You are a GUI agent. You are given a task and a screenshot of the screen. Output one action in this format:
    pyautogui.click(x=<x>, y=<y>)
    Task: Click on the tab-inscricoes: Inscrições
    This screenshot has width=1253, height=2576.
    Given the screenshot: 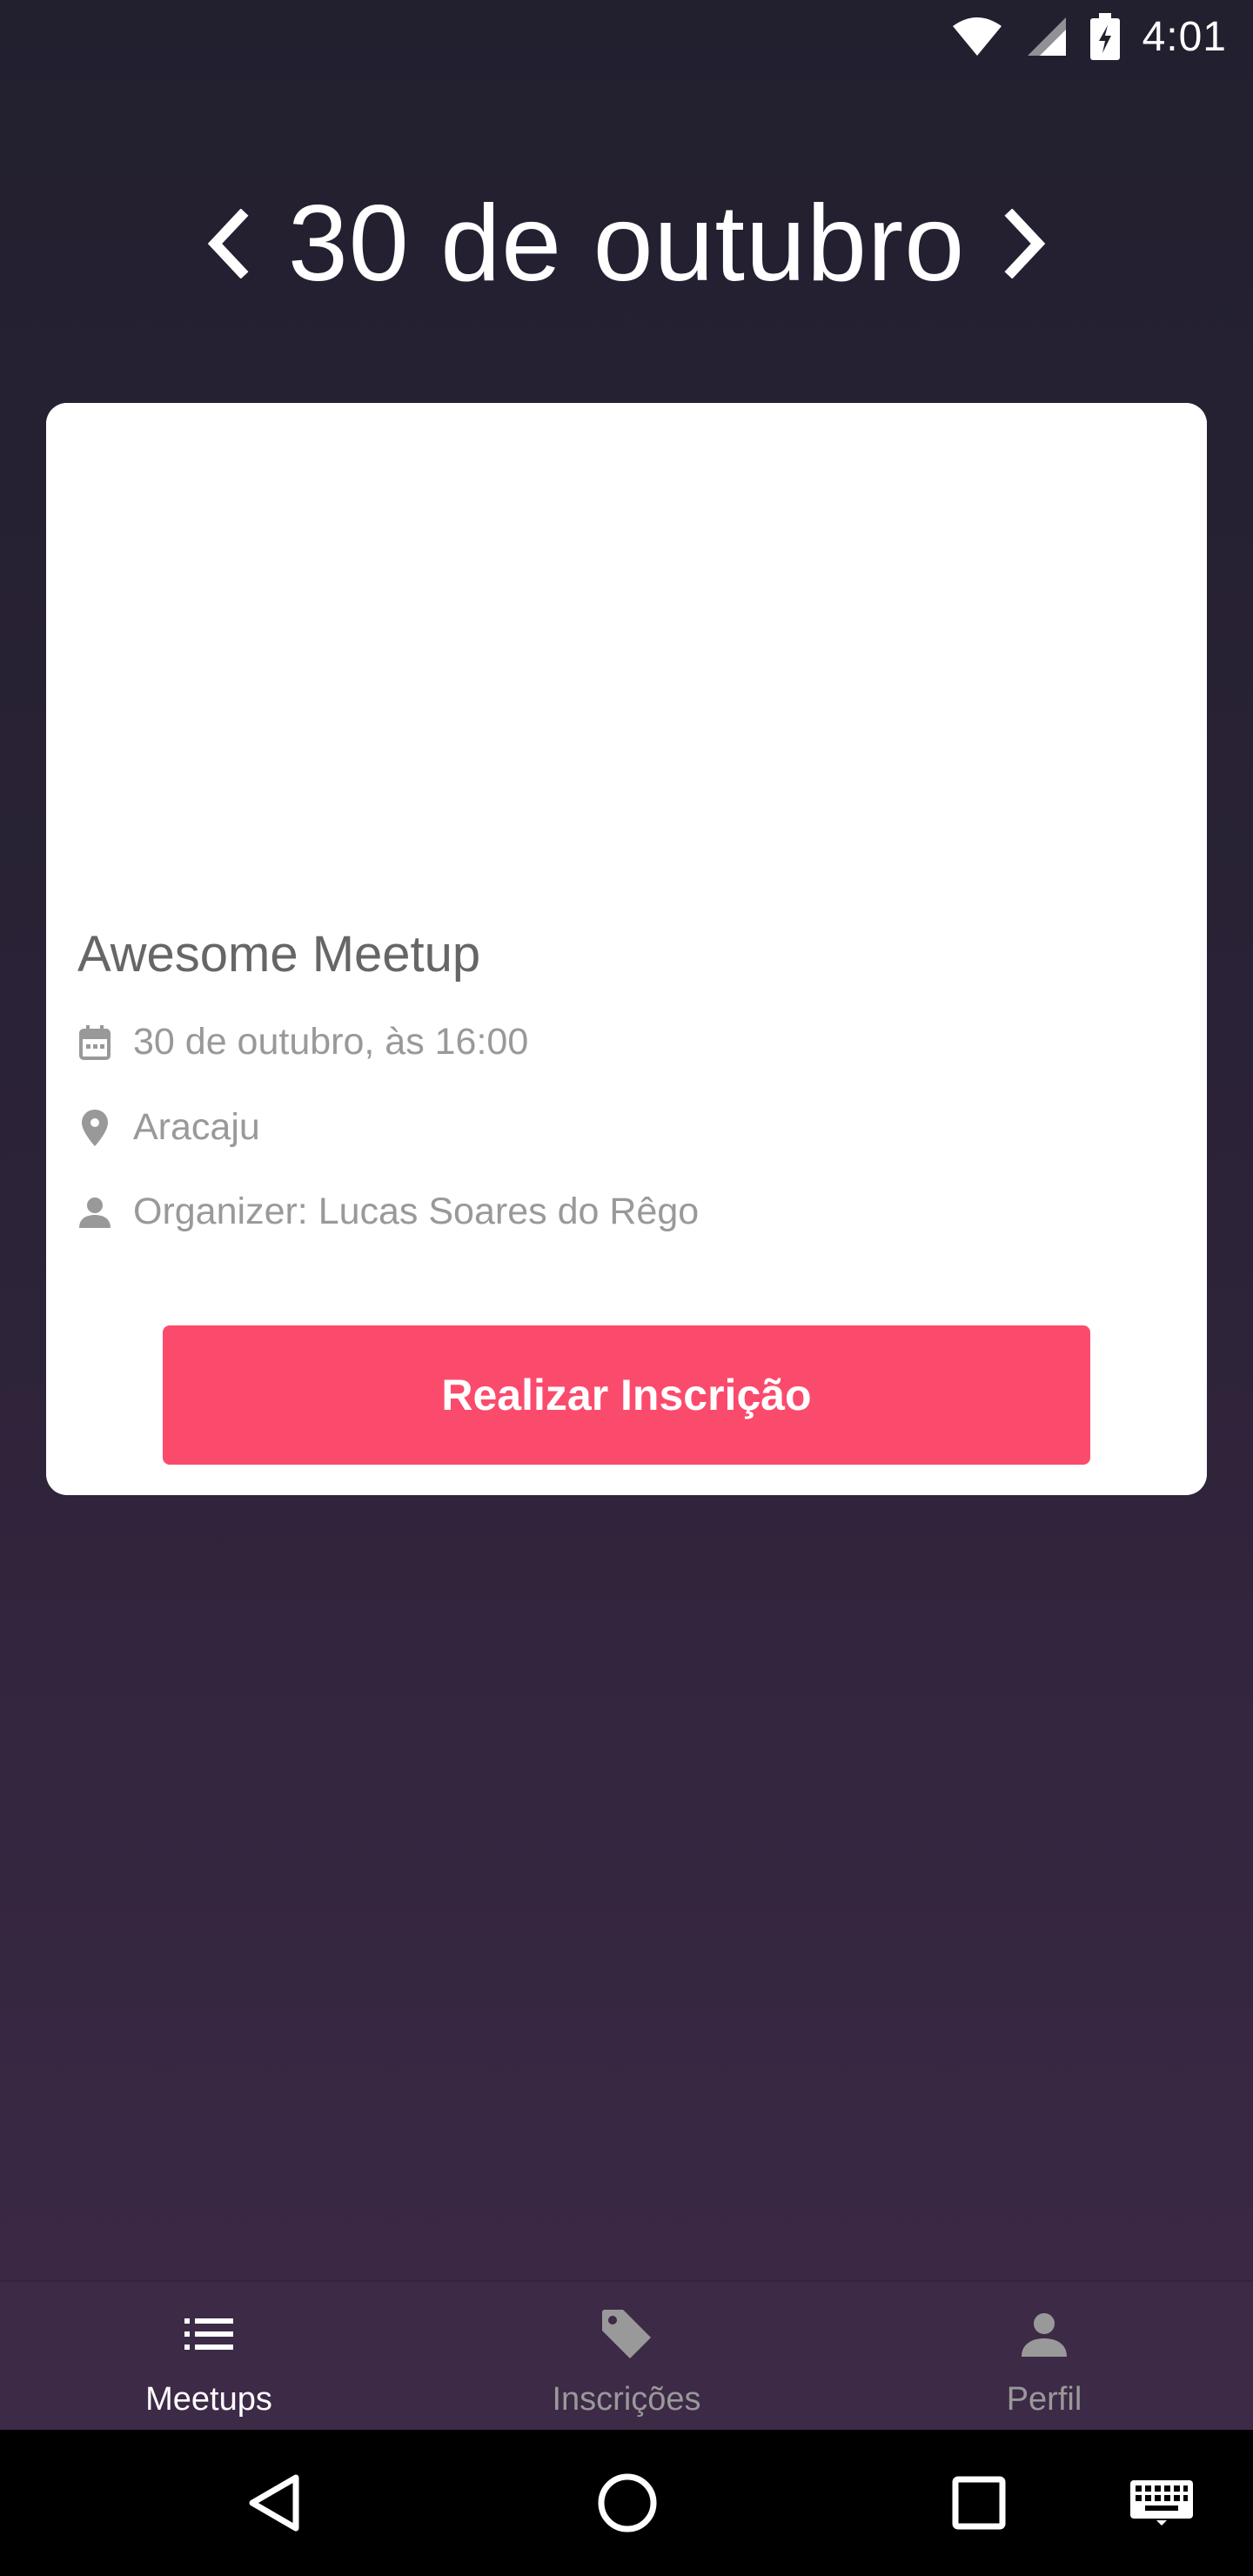 What is the action you would take?
    pyautogui.click(x=626, y=2356)
    